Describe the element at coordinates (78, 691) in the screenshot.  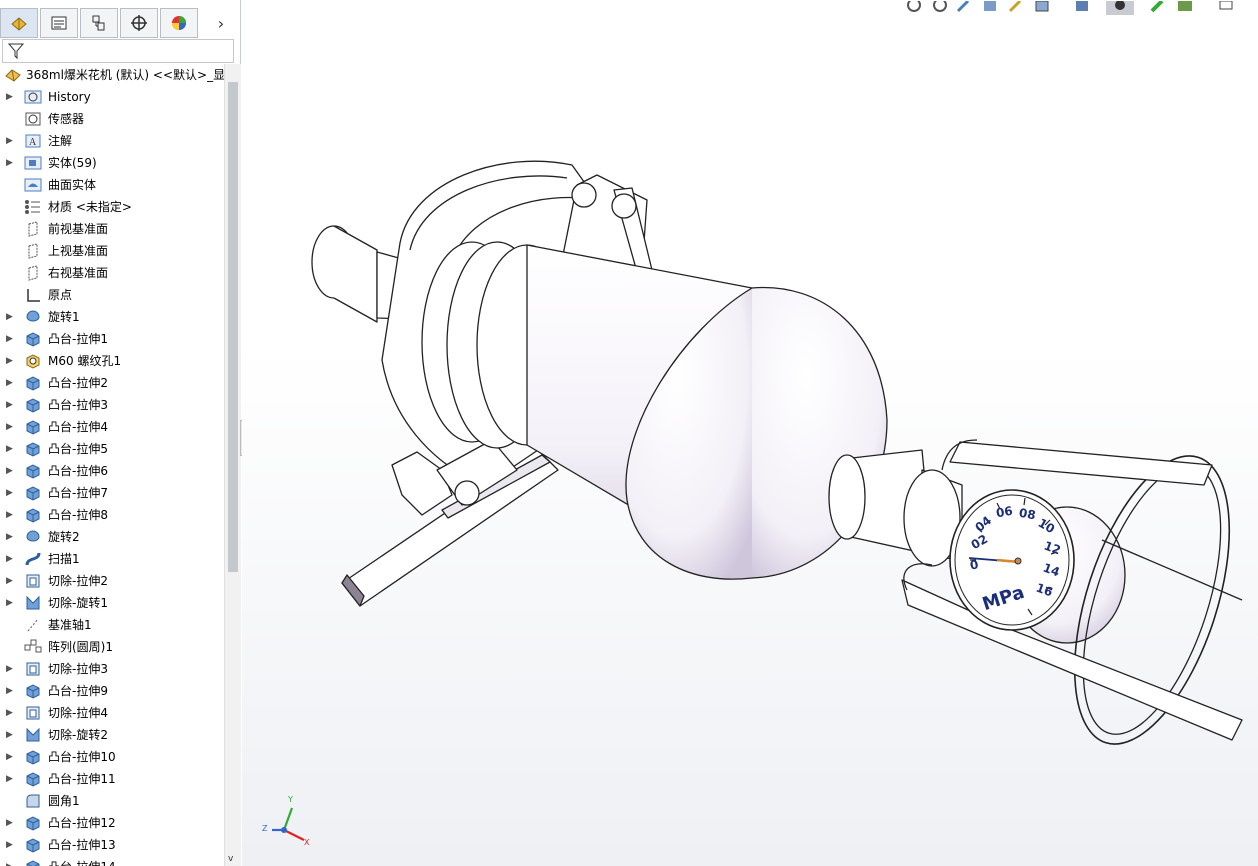
I see `tree-item-label: 凸台-拉伸9` at that location.